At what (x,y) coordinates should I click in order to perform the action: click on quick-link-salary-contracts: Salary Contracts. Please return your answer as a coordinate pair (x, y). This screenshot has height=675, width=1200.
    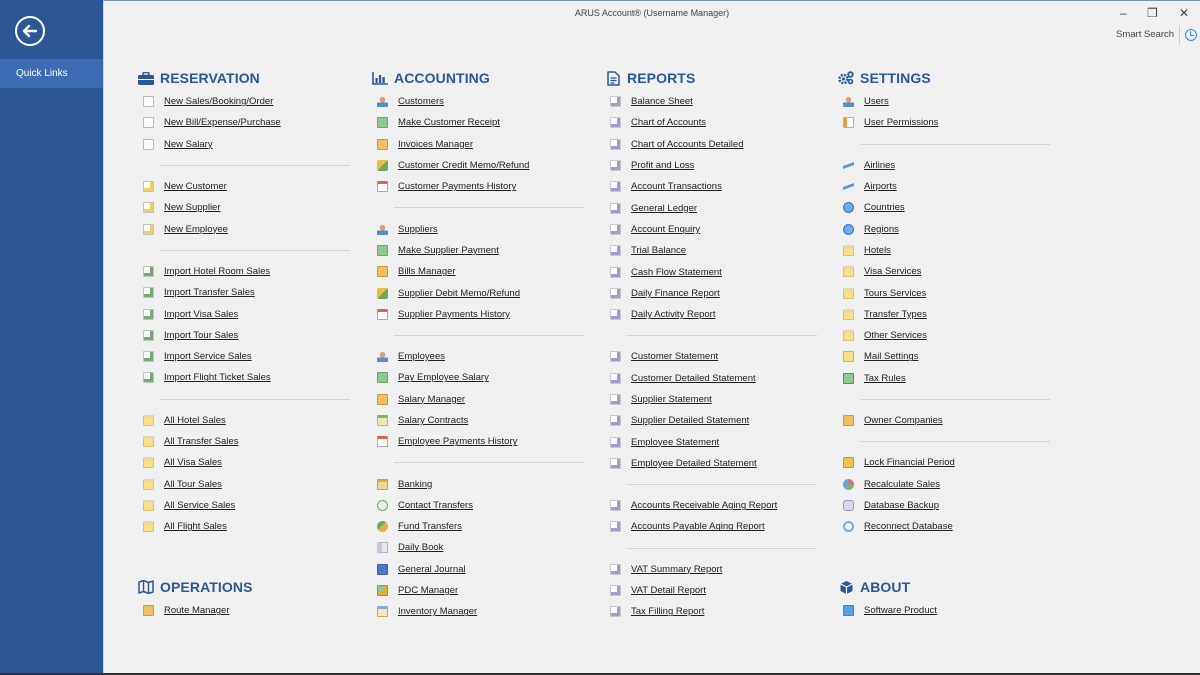
    Looking at the image, I should click on (479, 420).